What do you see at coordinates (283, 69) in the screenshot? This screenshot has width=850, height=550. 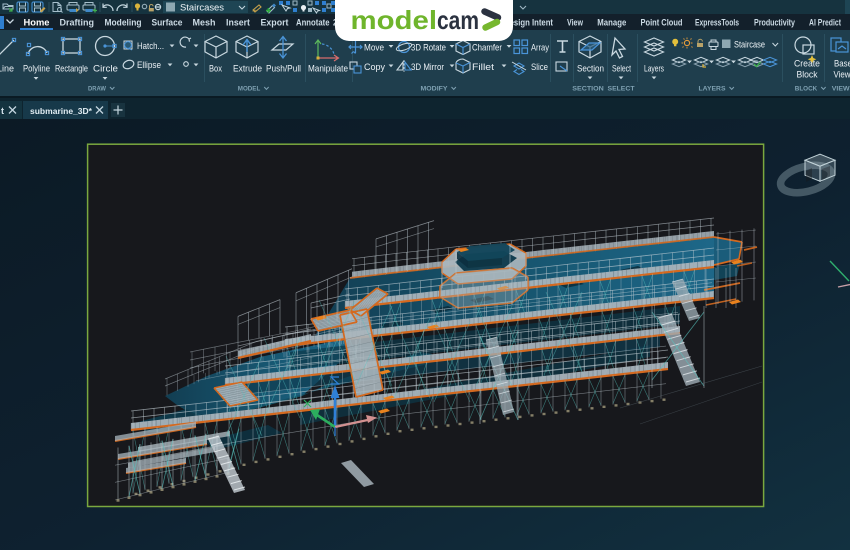 I see `svg-text: Push/Pull` at bounding box center [283, 69].